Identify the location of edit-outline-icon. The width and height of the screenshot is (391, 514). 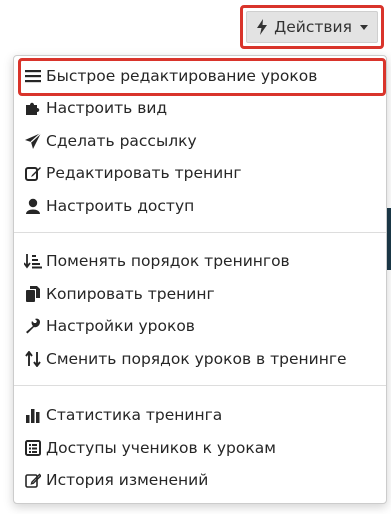
(33, 480).